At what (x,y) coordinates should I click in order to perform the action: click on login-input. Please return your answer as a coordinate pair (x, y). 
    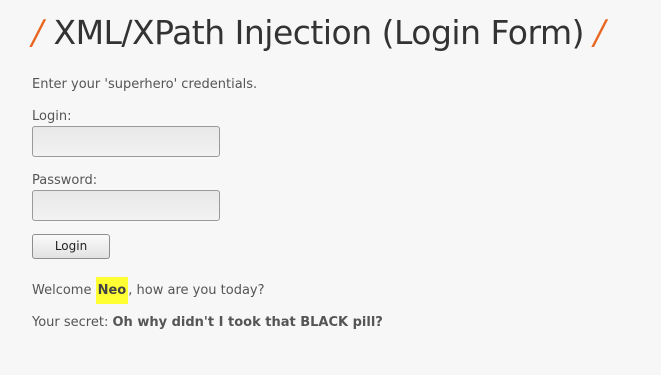
    Looking at the image, I should click on (126, 141).